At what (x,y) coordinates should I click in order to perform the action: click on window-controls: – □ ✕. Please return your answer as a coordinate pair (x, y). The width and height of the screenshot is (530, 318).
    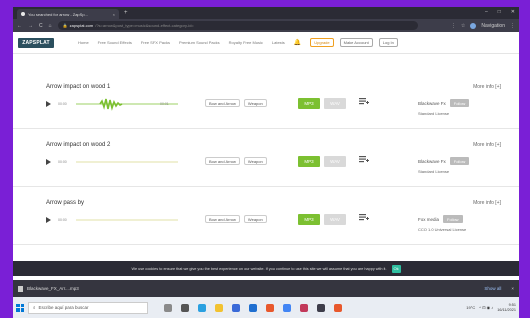
    Looking at the image, I should click on (500, 12).